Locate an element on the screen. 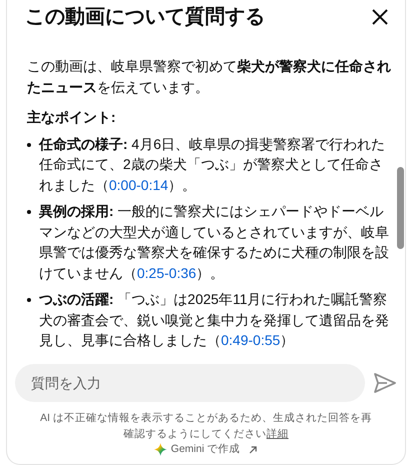  summary-paragraph: この動画は、岐阜県警察で初めて柴犬が警察犬に任命されたニュースを伝えています。 is located at coordinates (209, 76).